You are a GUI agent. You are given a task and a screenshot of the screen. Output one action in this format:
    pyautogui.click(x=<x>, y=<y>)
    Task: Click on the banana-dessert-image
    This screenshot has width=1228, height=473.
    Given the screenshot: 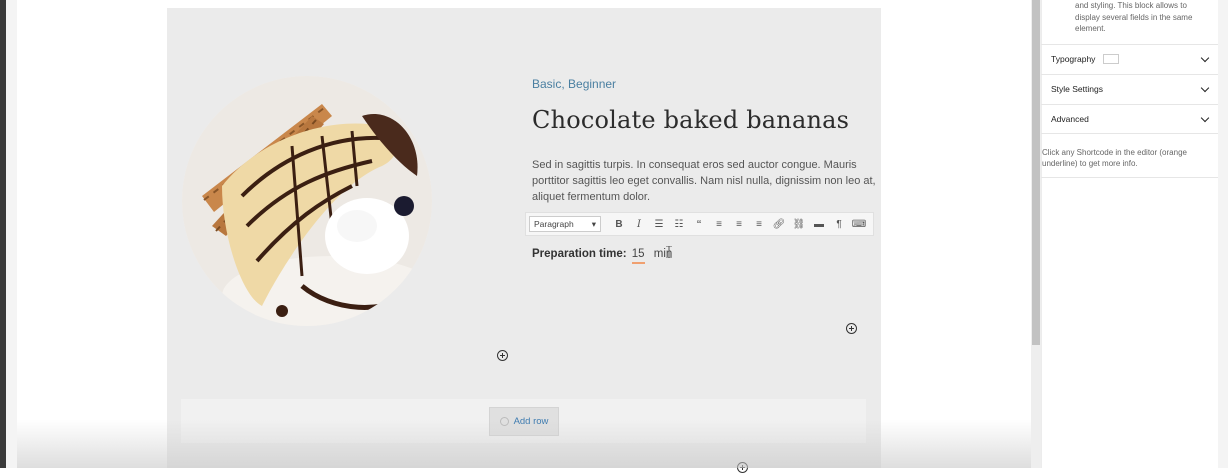 What is the action you would take?
    pyautogui.click(x=307, y=201)
    